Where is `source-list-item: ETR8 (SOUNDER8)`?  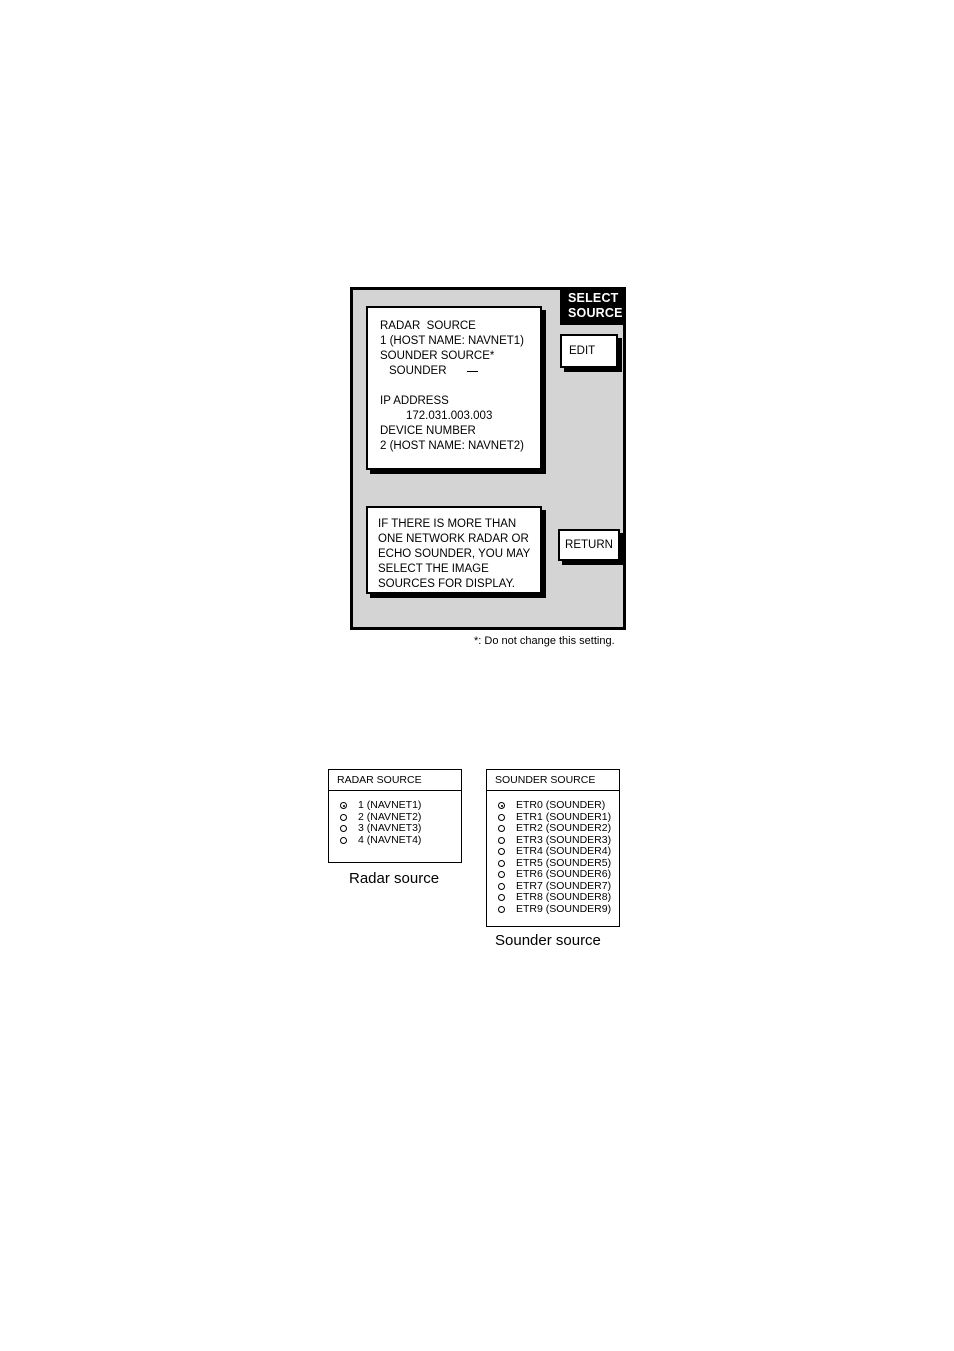
source-list-item: ETR8 (SOUNDER8) is located at coordinates (553, 897).